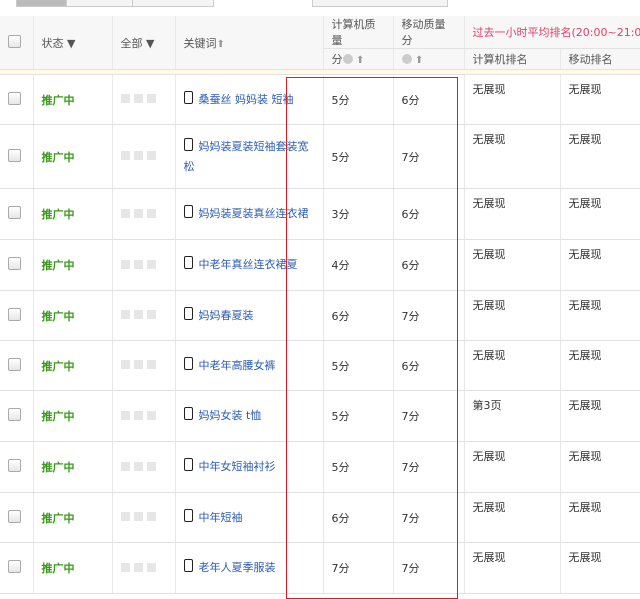 The height and width of the screenshot is (599, 640). What do you see at coordinates (320, 416) in the screenshot?
I see `table-row: 推广中 妈妈女装 t恤 5分 7分 第3页 无展现` at bounding box center [320, 416].